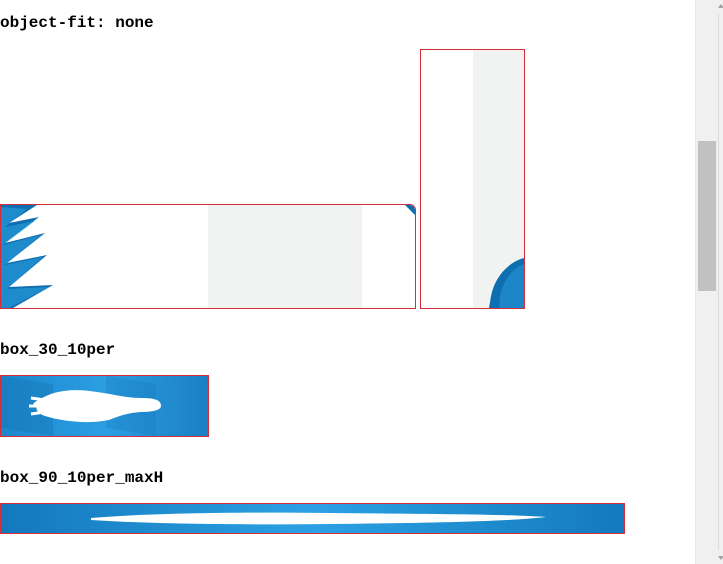  What do you see at coordinates (58, 350) in the screenshot?
I see `section-heading-box-30: box_30_10per` at bounding box center [58, 350].